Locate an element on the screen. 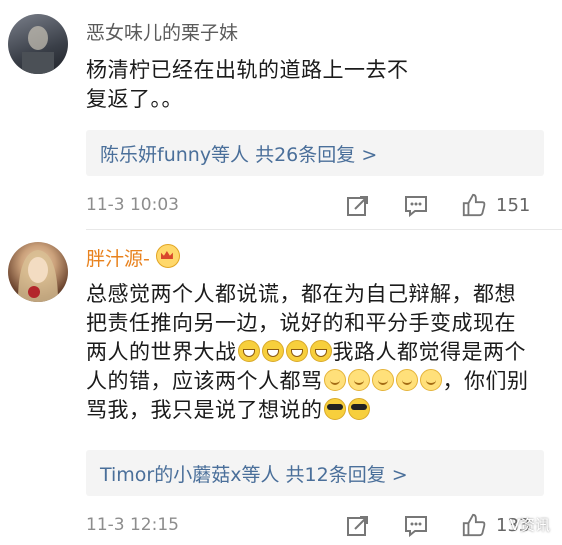 The image size is (562, 545). username: 胖汁源- is located at coordinates (133, 257).